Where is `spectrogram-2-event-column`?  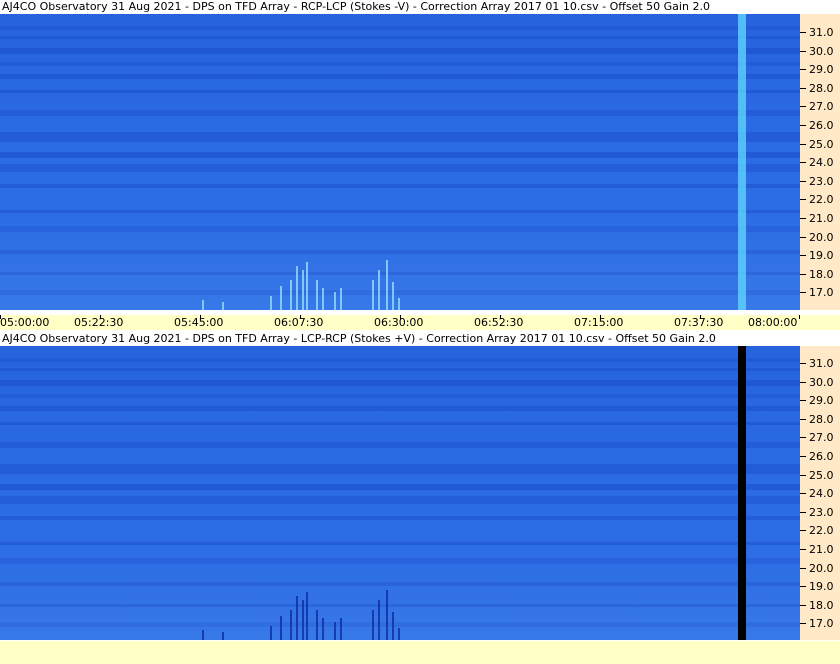
spectrogram-2-event-column is located at coordinates (742, 493).